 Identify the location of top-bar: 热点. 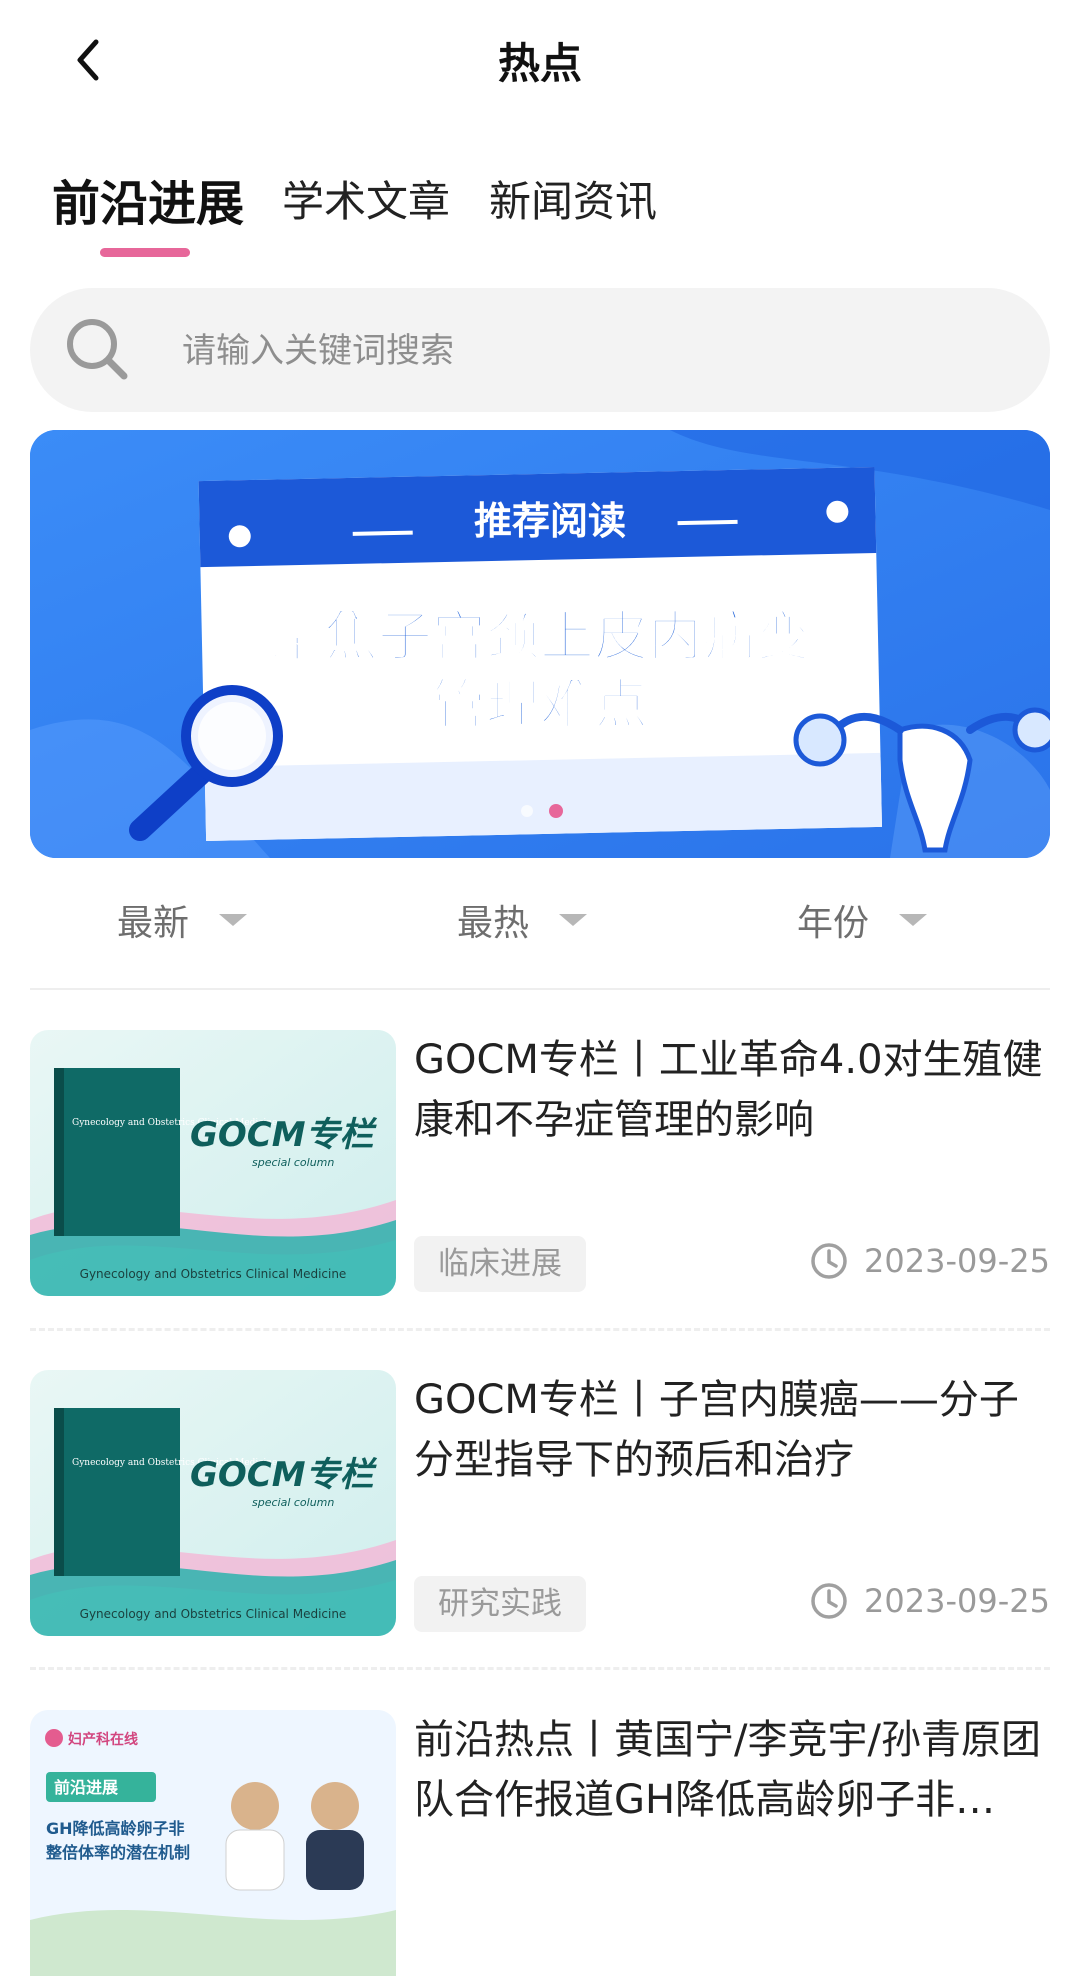
(540, 60).